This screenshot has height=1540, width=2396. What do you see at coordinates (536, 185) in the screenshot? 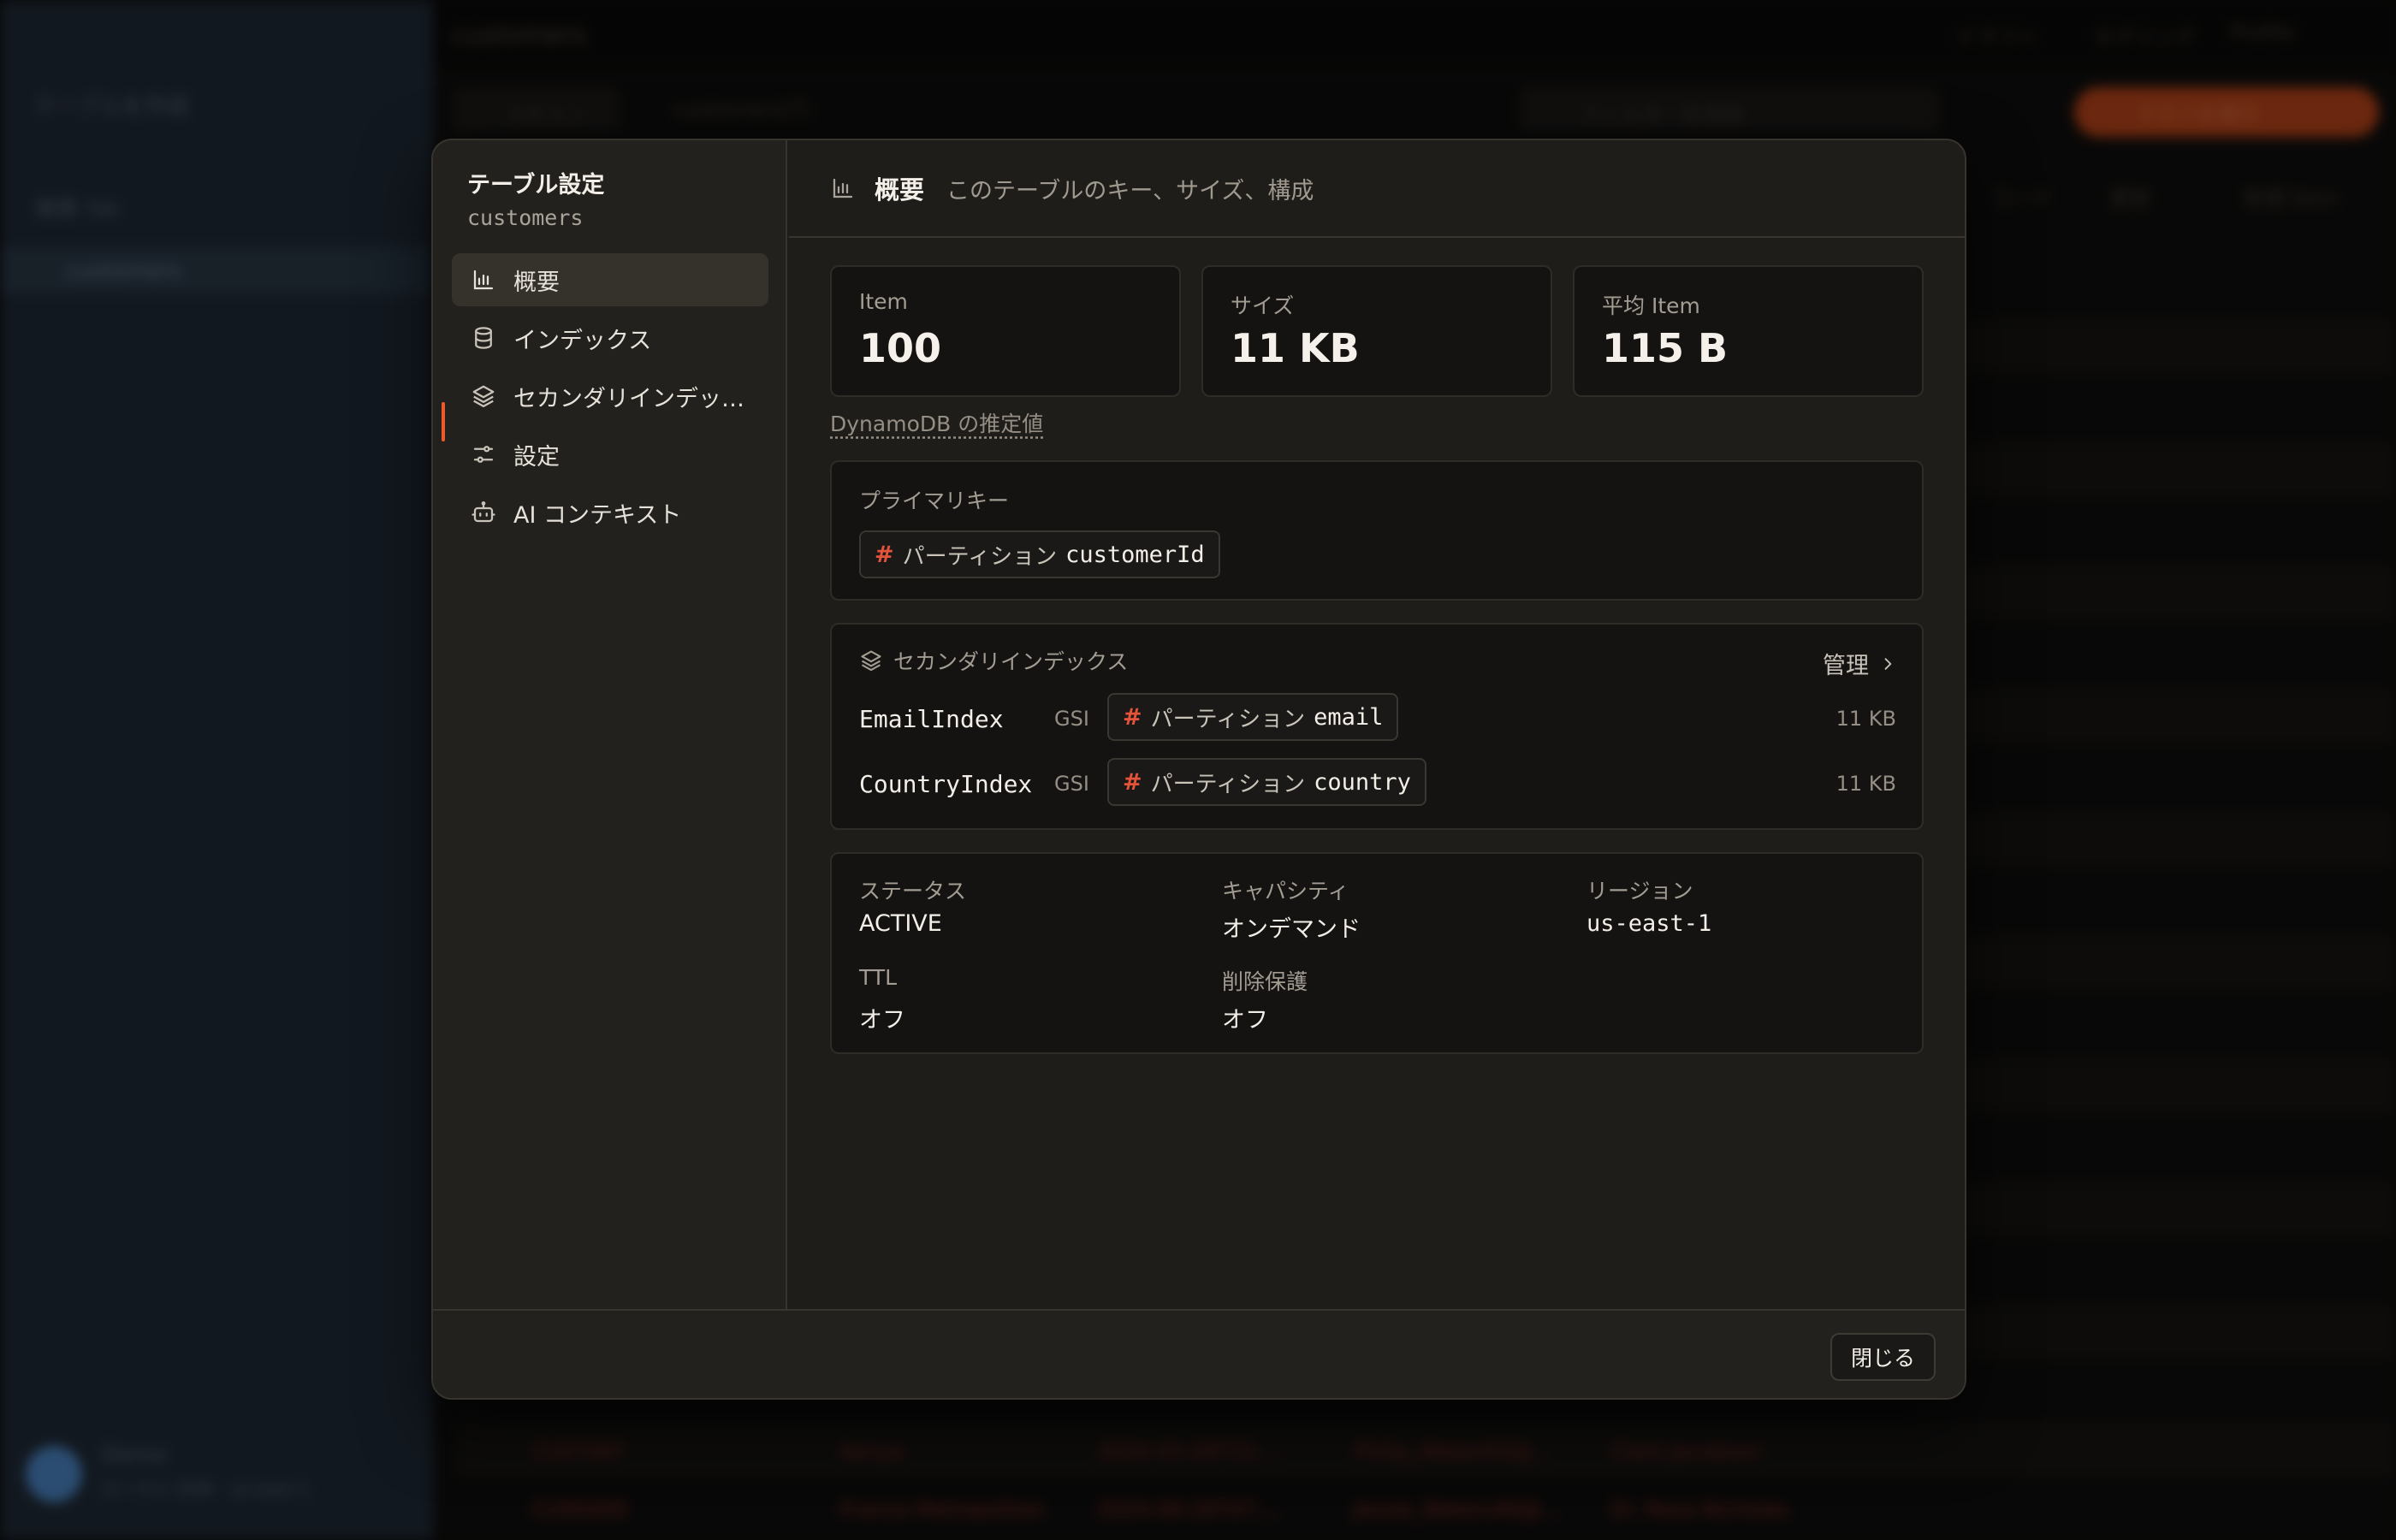
I see `dialog-title: テーブル設定` at bounding box center [536, 185].